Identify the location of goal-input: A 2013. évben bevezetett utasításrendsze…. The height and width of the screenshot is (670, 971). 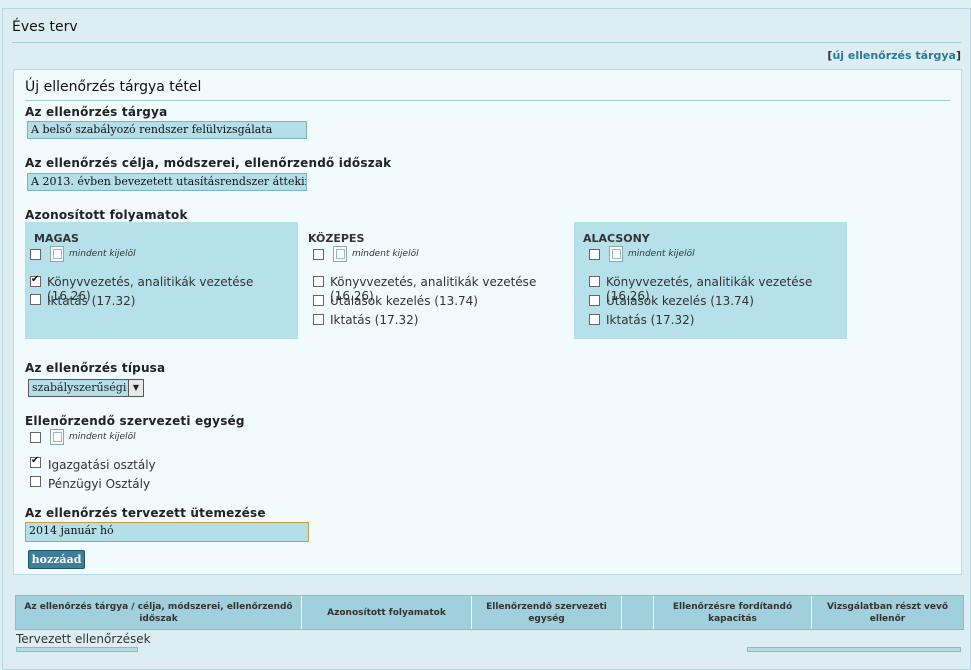
(167, 182).